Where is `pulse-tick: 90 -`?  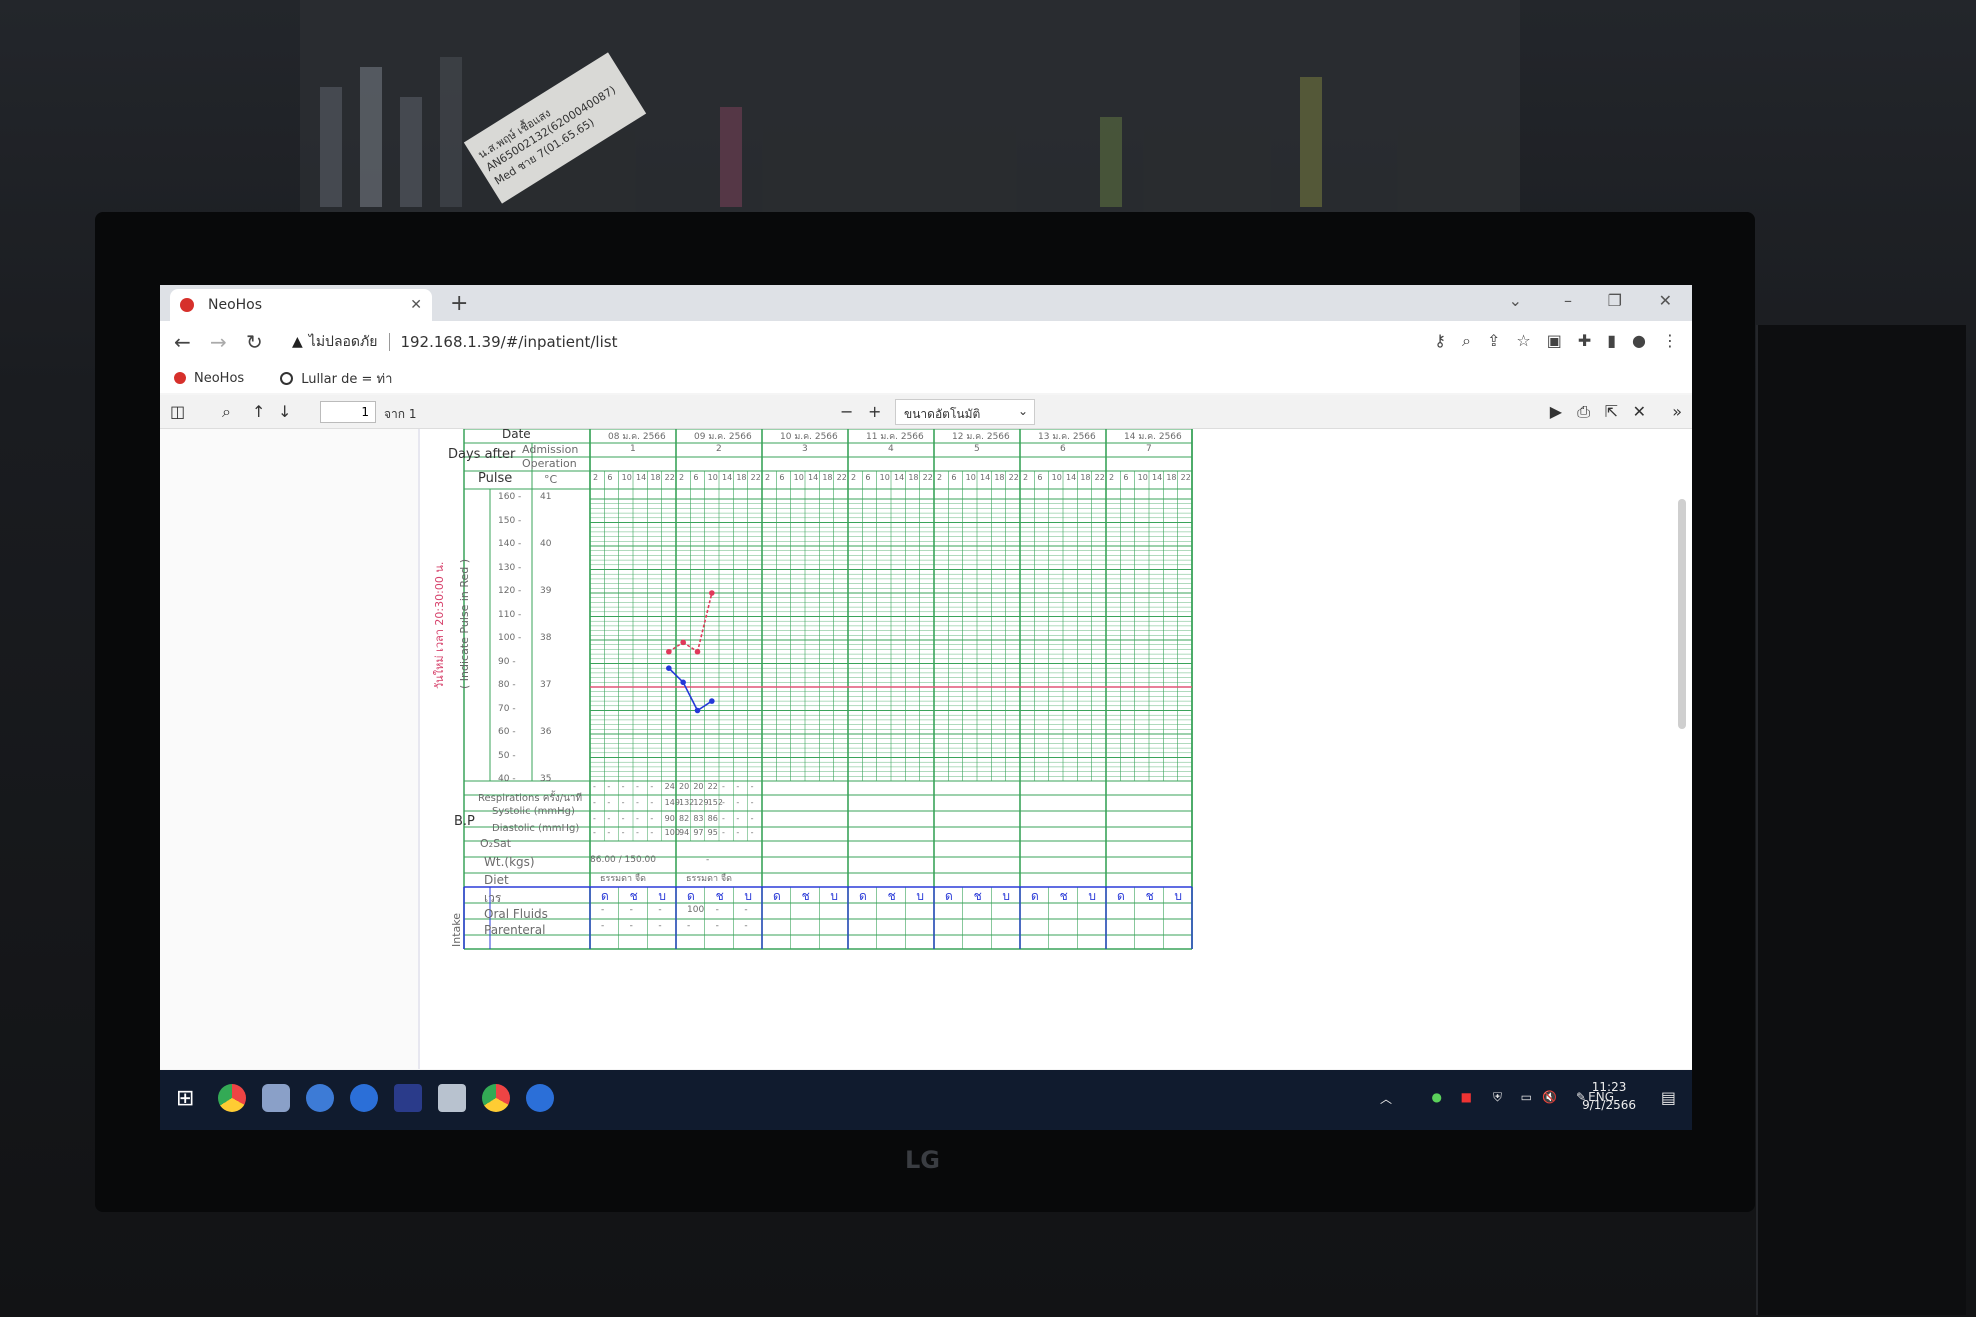
pulse-tick: 90 - is located at coordinates (507, 661).